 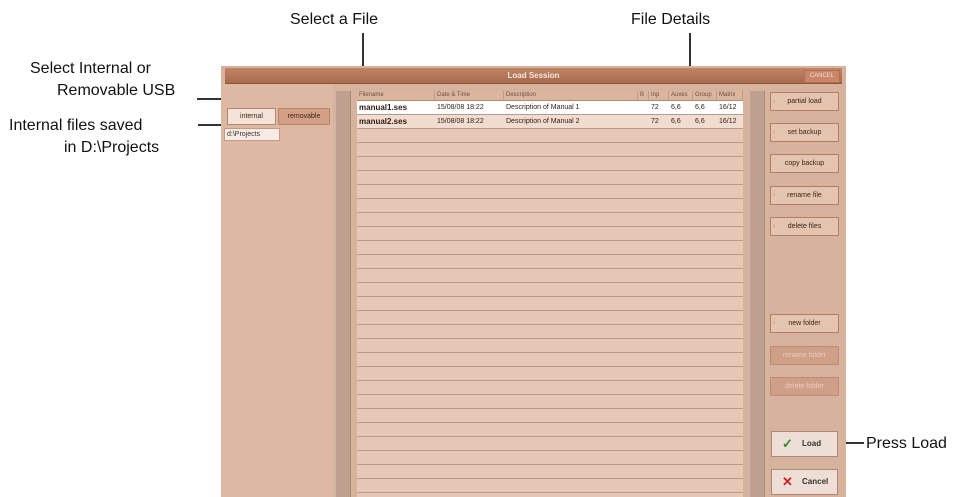 I want to click on load-button: ✓ Load, so click(x=804, y=444).